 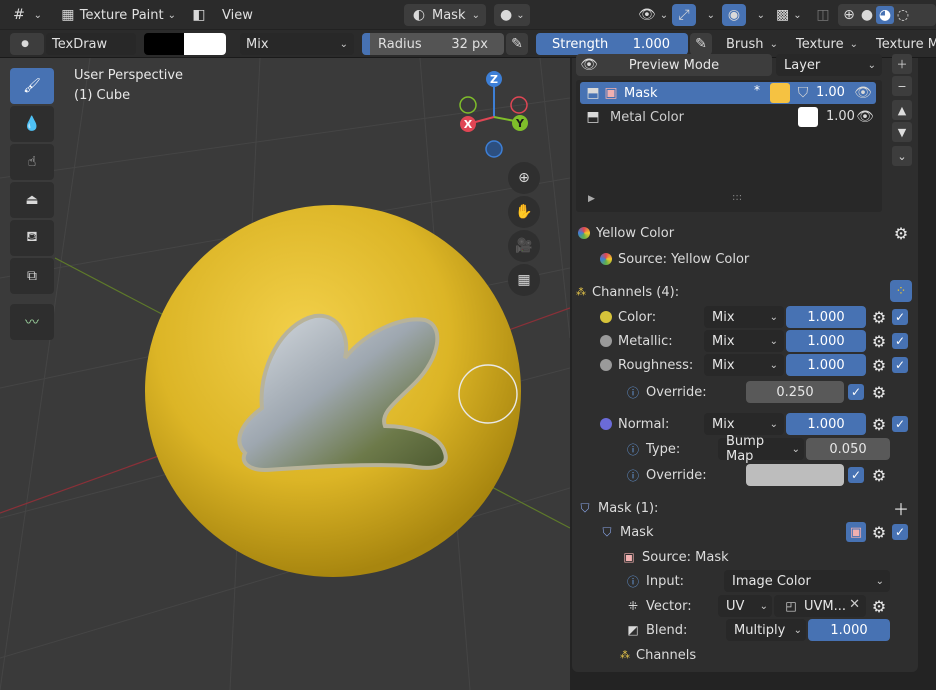 What do you see at coordinates (854, 604) in the screenshot?
I see `clear-icon: ✕` at bounding box center [854, 604].